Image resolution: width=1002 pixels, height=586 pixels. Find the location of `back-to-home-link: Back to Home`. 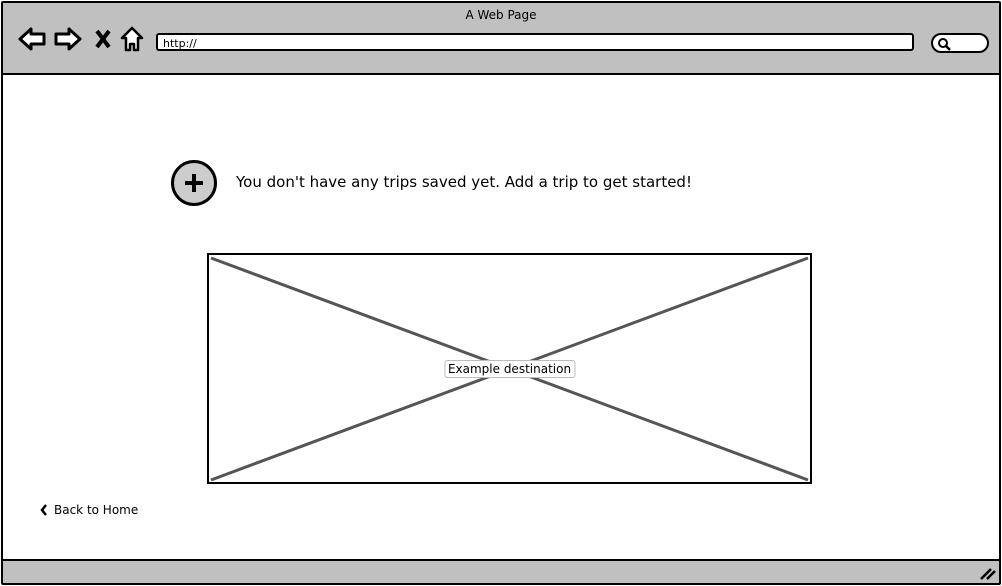

back-to-home-link: Back to Home is located at coordinates (89, 510).